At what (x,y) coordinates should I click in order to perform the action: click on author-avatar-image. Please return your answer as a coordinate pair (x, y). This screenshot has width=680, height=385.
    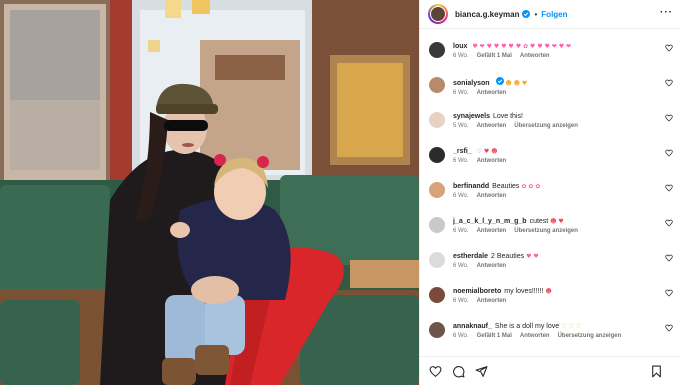
    Looking at the image, I should click on (438, 14).